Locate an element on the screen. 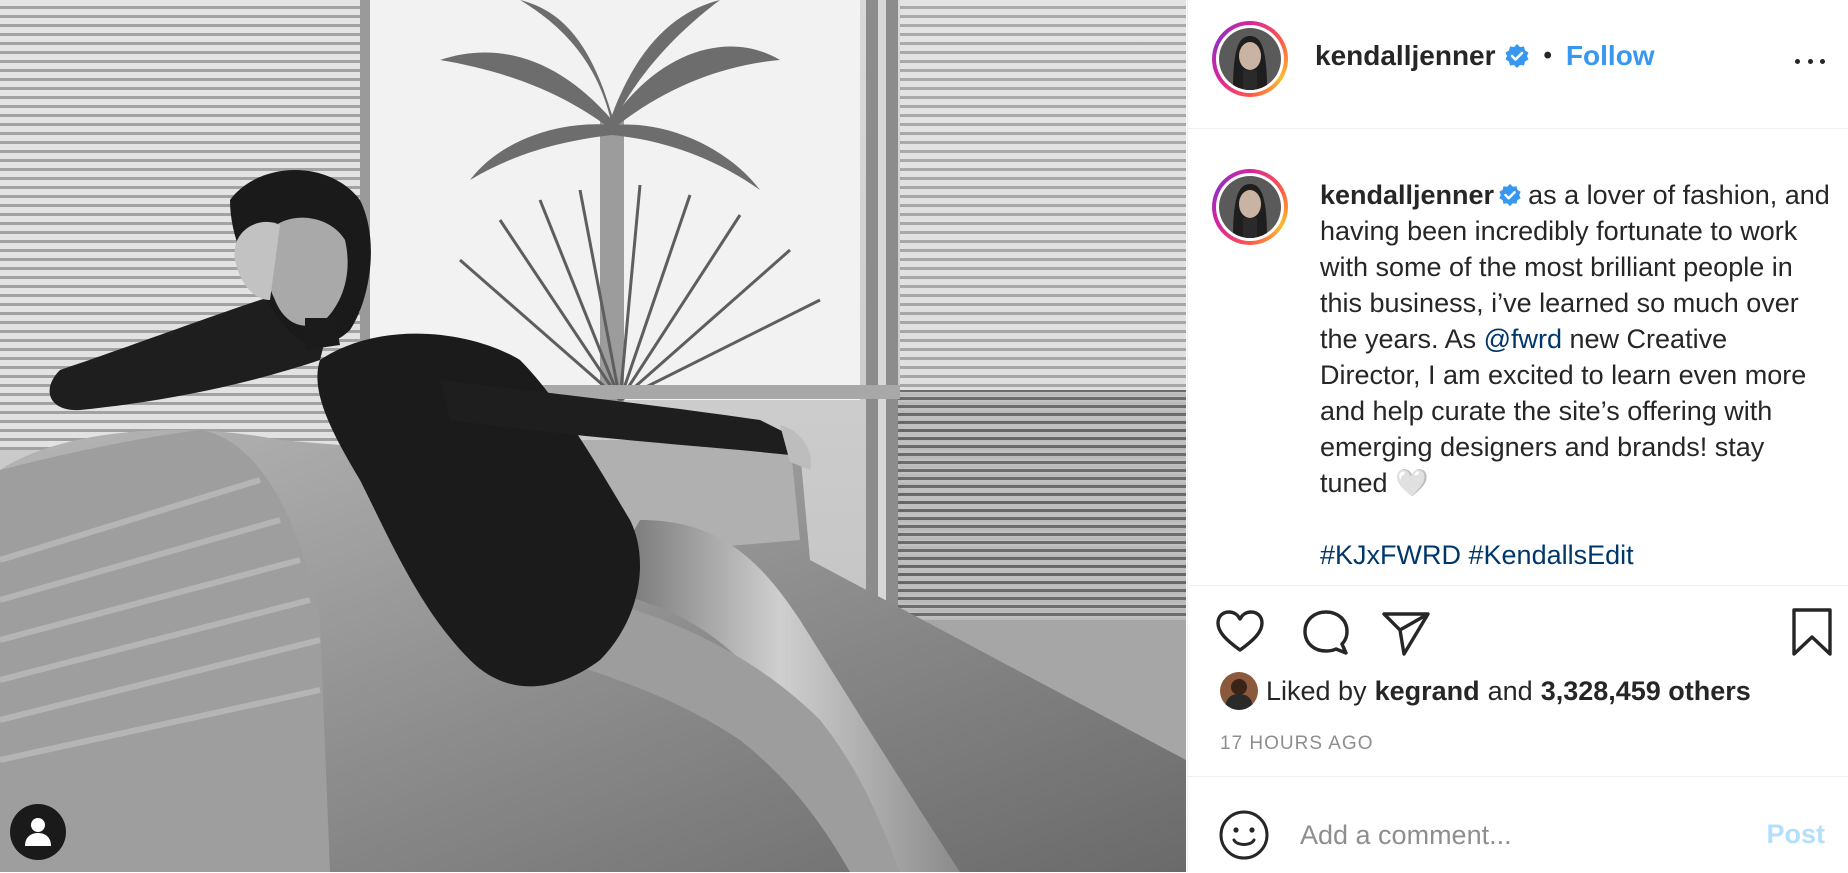 The height and width of the screenshot is (873, 1848). liked-and: and is located at coordinates (1510, 690).